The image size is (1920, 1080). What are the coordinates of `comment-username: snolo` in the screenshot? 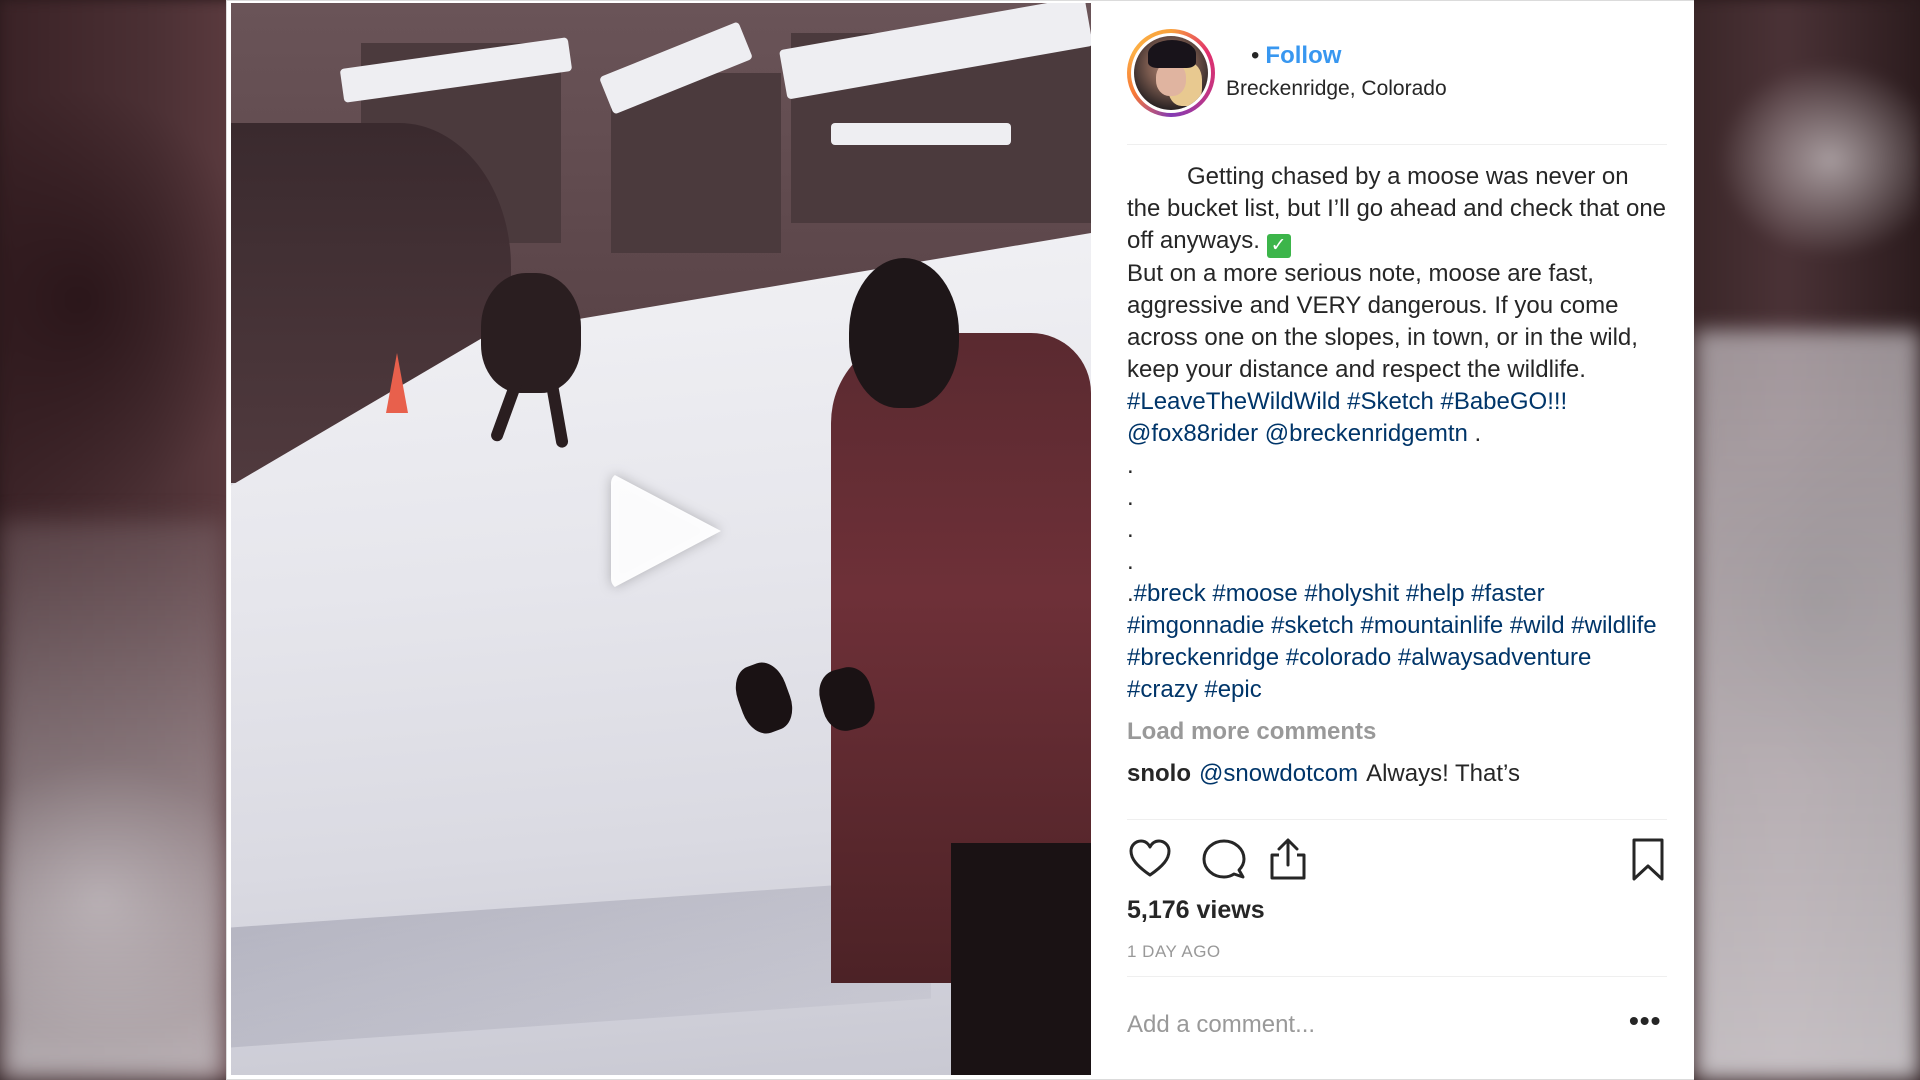 It's located at (1159, 773).